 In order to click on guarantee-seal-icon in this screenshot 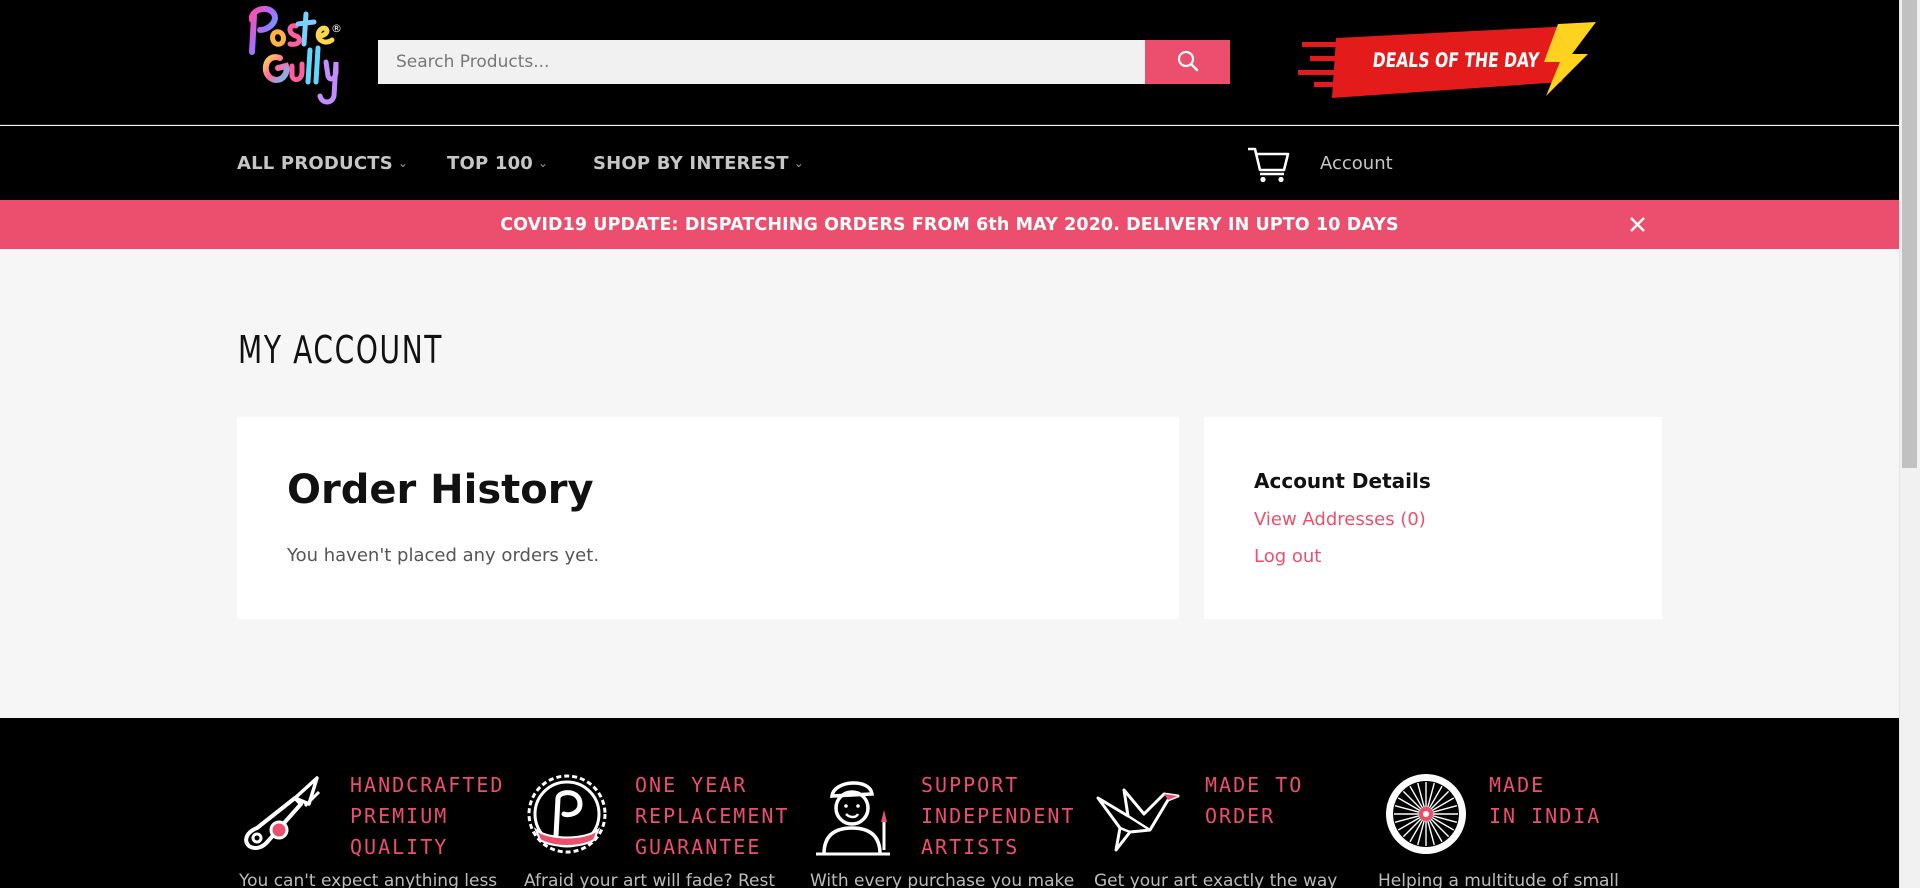, I will do `click(569, 815)`.